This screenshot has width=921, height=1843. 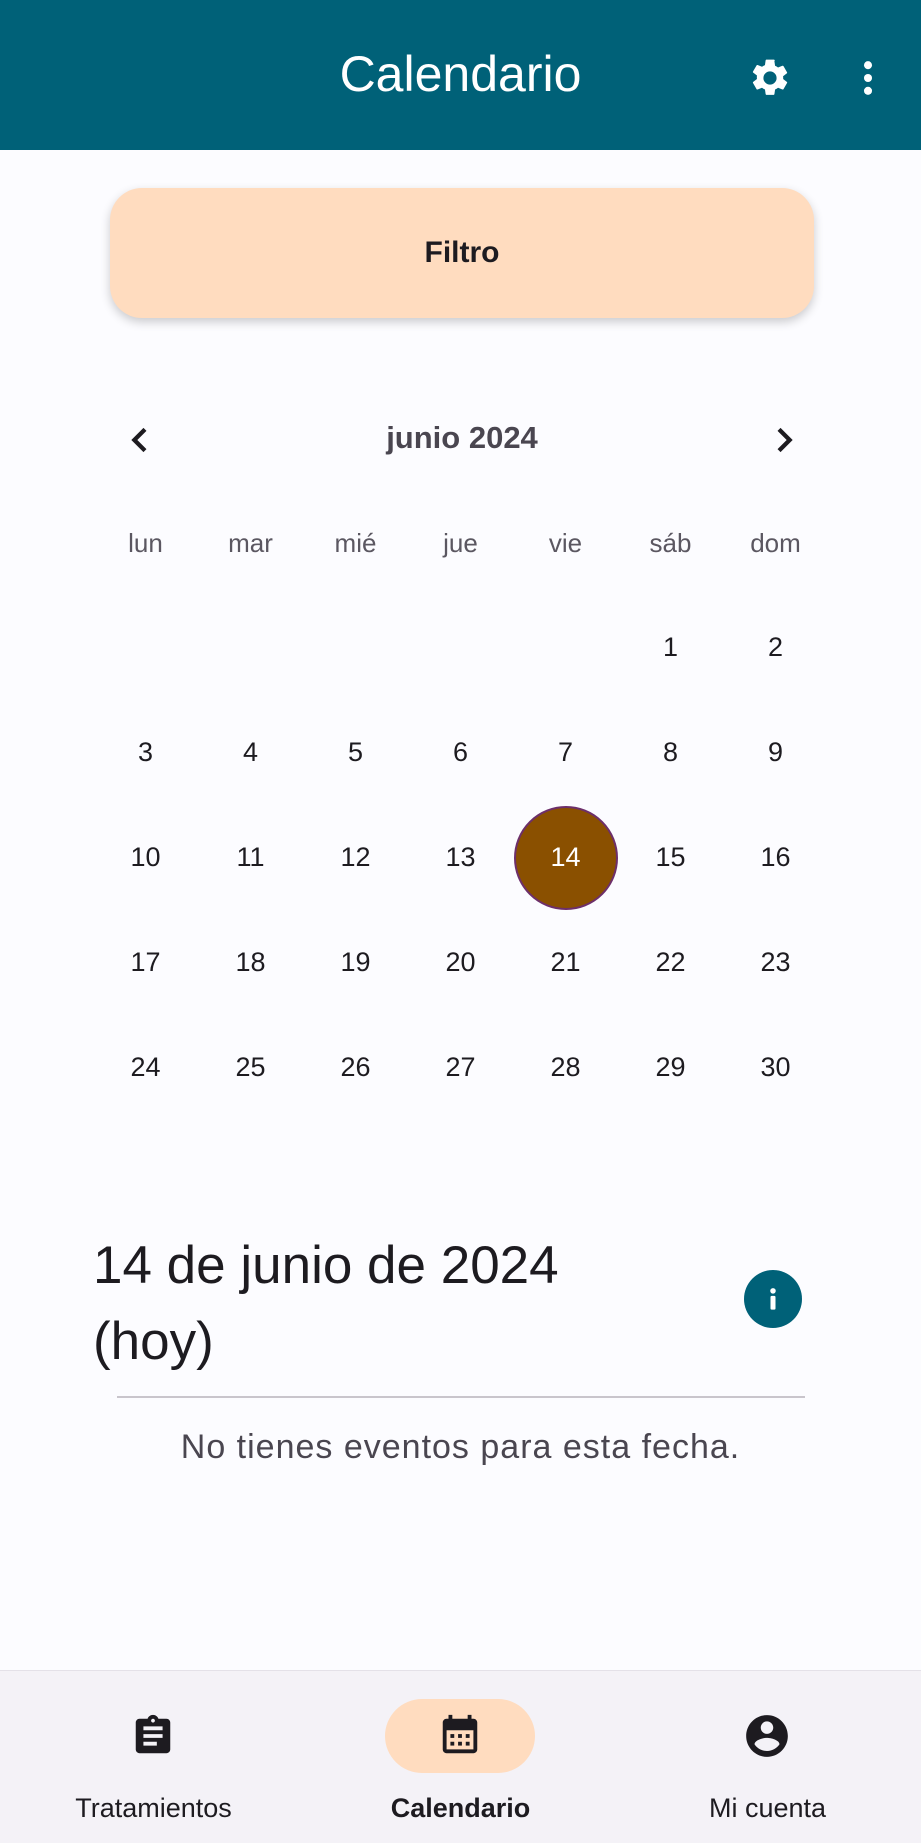 I want to click on account-circle-icon, so click(x=767, y=1736).